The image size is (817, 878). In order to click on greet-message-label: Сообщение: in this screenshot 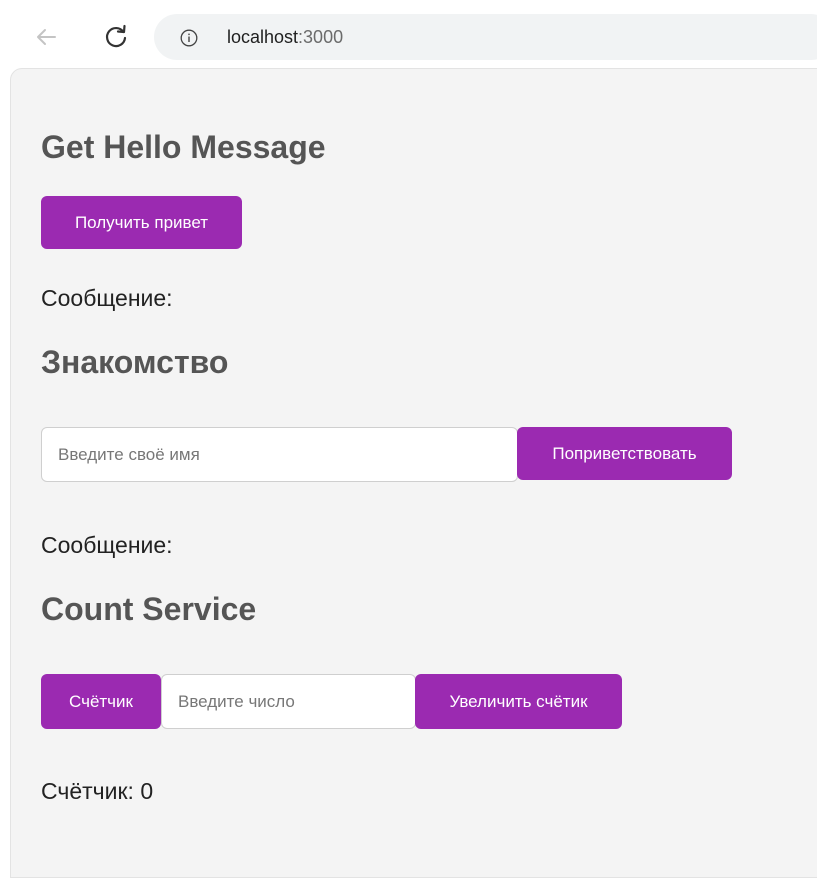, I will do `click(107, 545)`.